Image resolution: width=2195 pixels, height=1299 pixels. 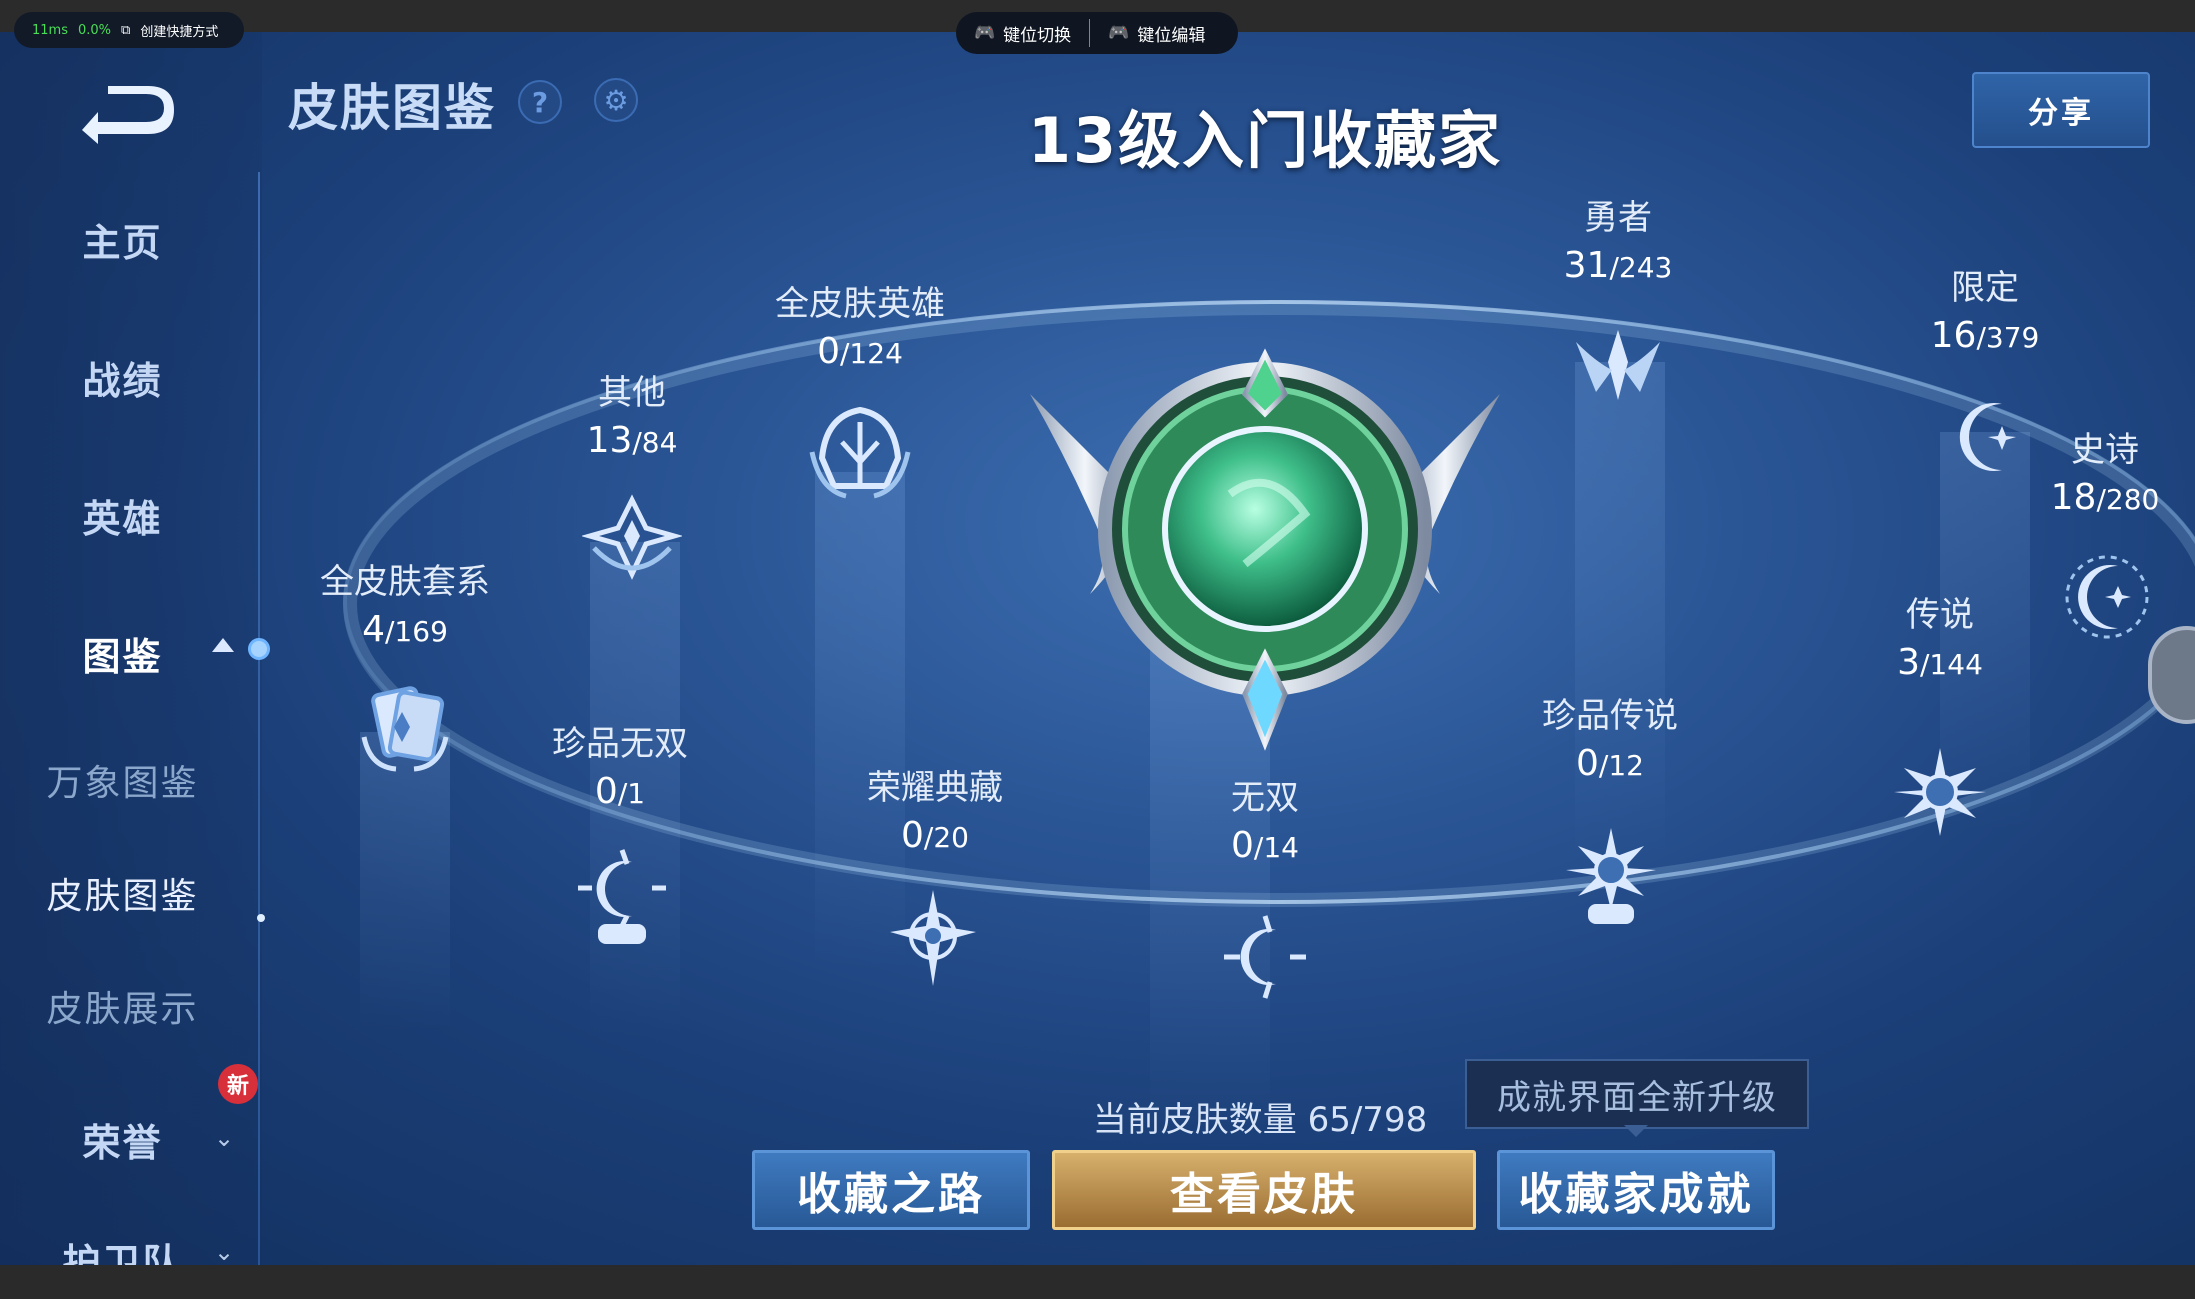 I want to click on collector-rank-title: 13级入门收藏家, so click(x=1265, y=140).